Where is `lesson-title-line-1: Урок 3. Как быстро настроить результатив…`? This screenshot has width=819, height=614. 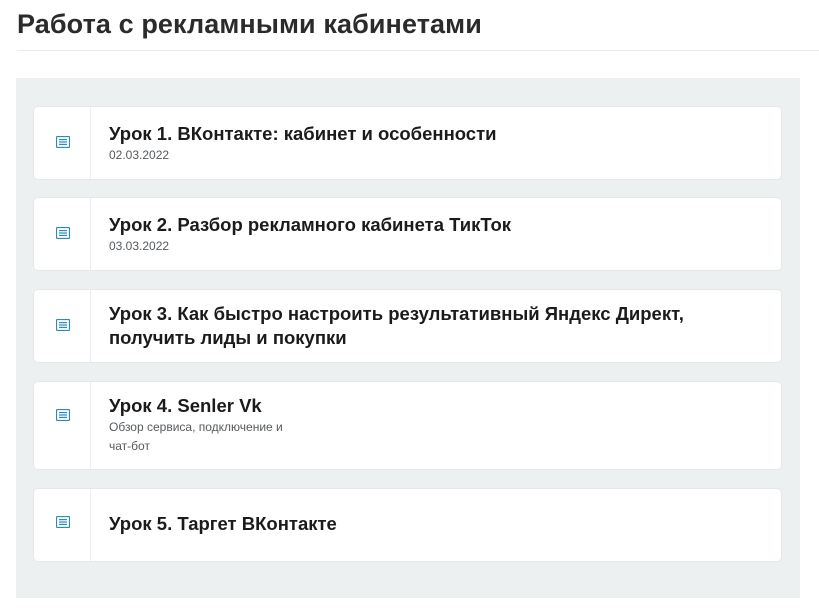
lesson-title-line-1: Урок 3. Как быстро настроить результатив… is located at coordinates (396, 313).